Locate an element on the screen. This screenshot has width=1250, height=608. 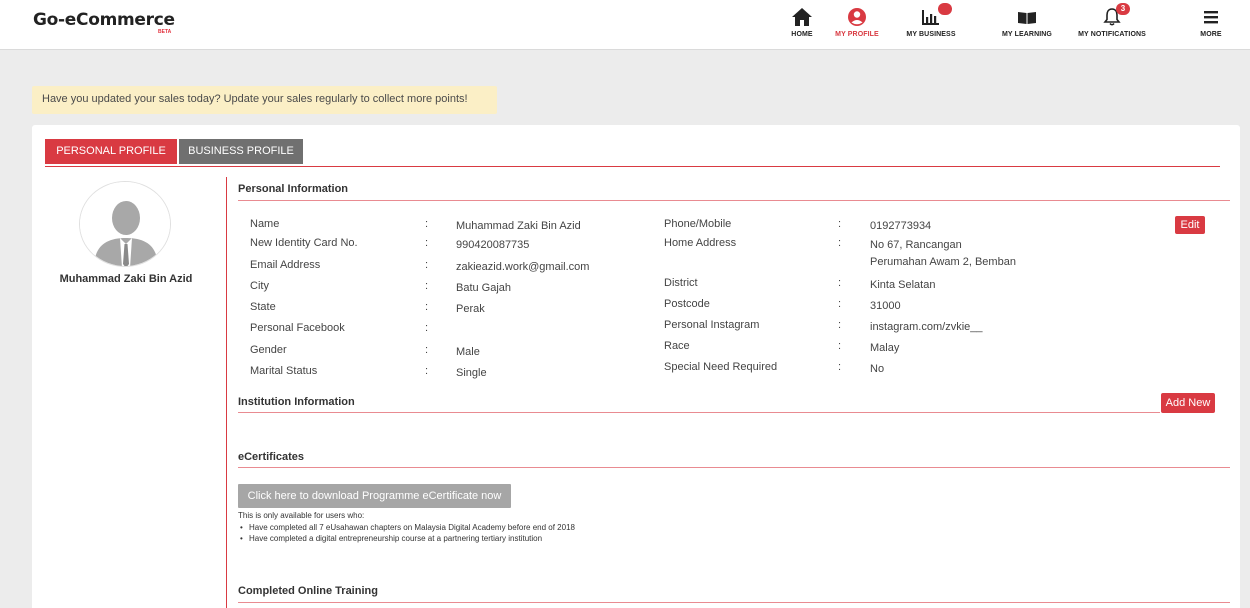
nav-my-business: MY BUSINESS is located at coordinates (931, 22).